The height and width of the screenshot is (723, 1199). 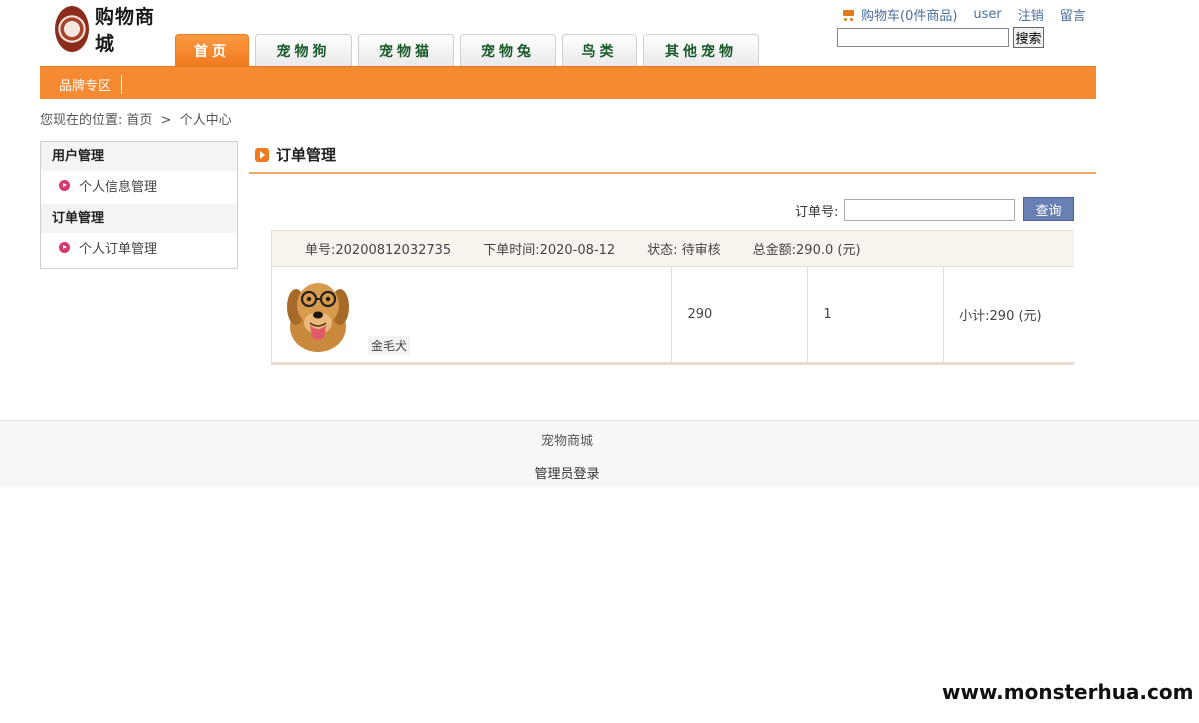 I want to click on title-arrow-icon, so click(x=262, y=154).